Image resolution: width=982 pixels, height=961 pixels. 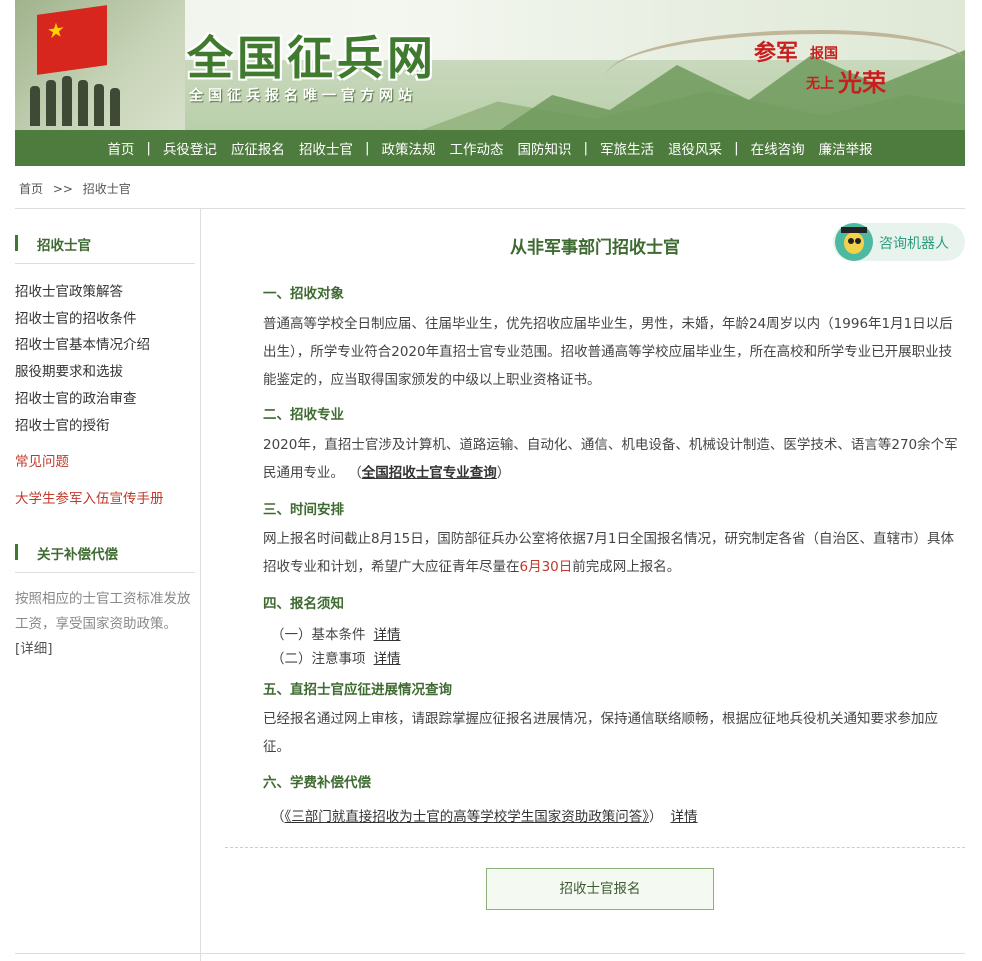 What do you see at coordinates (62, 424) in the screenshot?
I see `sidebar-link-rank-conferral: 招收士官的授衔` at bounding box center [62, 424].